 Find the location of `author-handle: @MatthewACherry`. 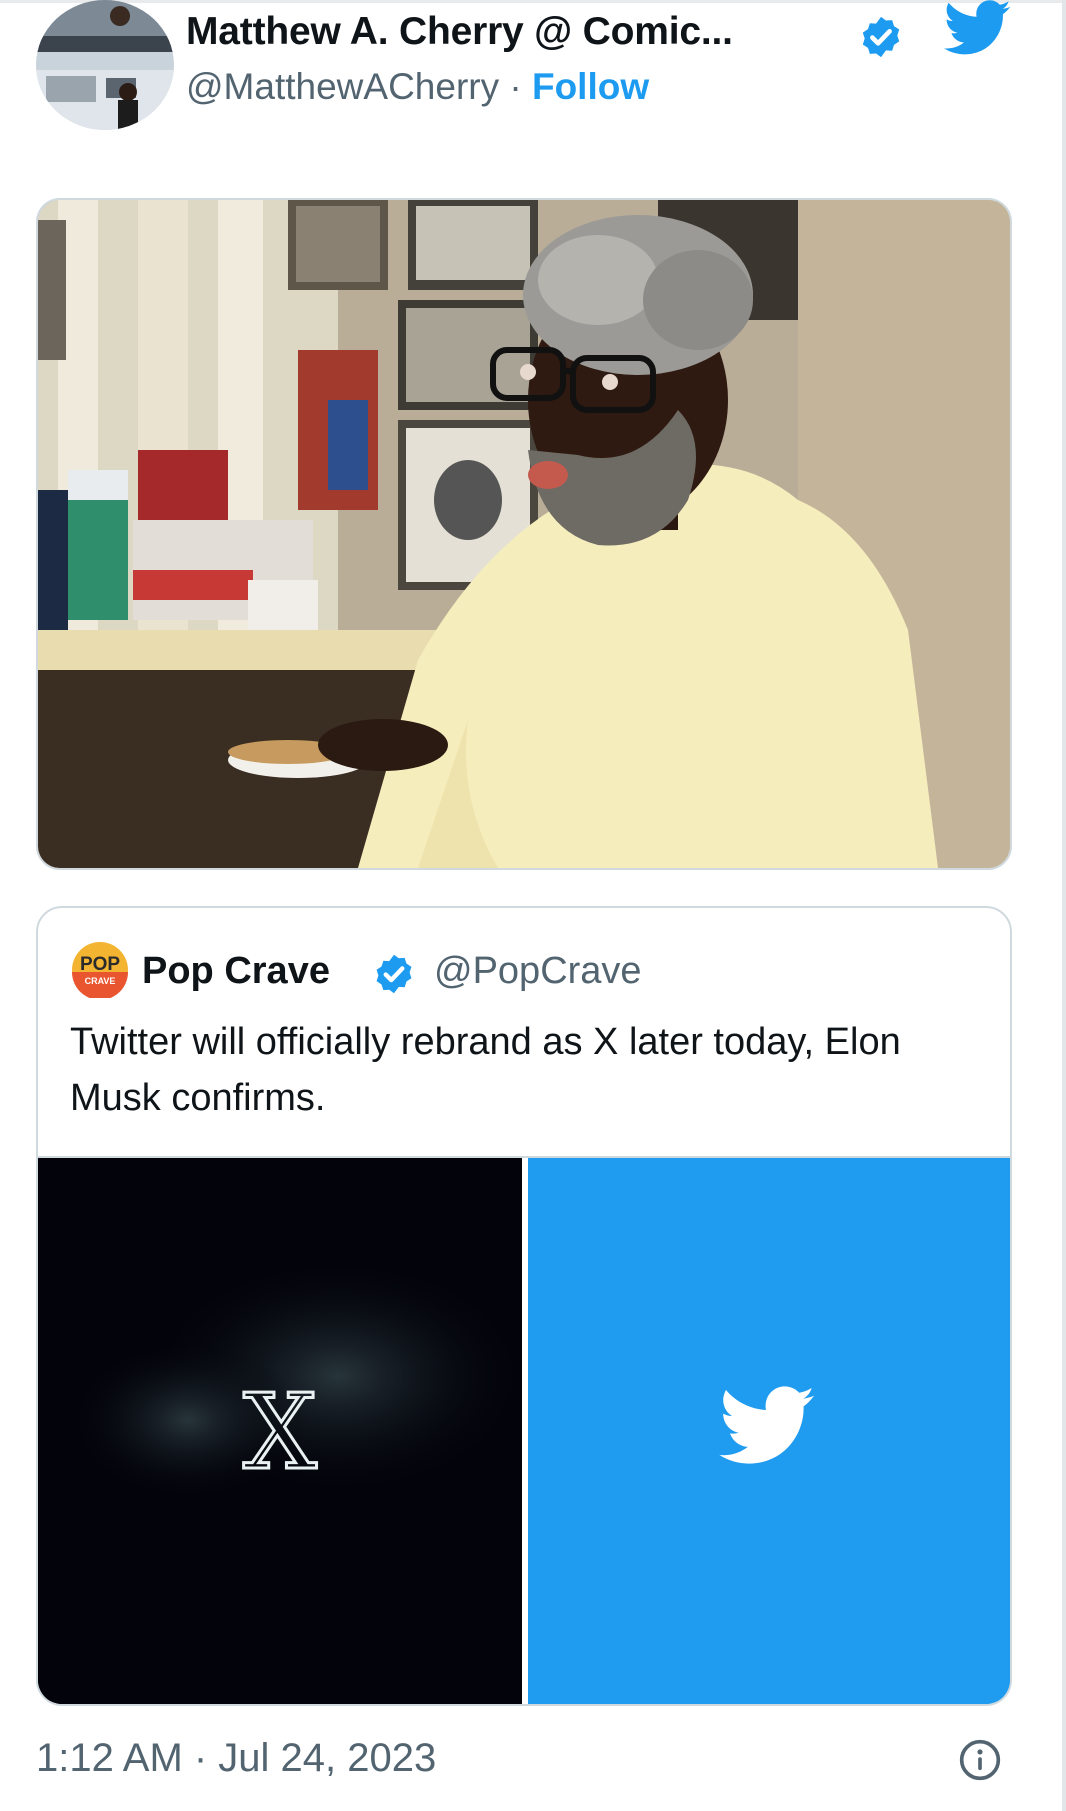

author-handle: @MatthewACherry is located at coordinates (342, 86).